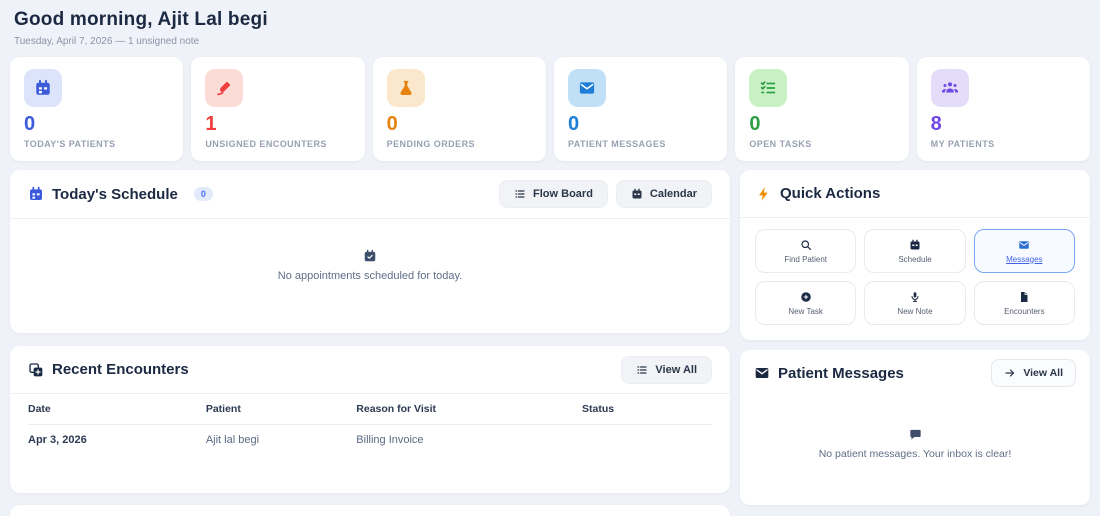  Describe the element at coordinates (396, 409) in the screenshot. I see `column-header-reason: Reason for Visit` at that location.